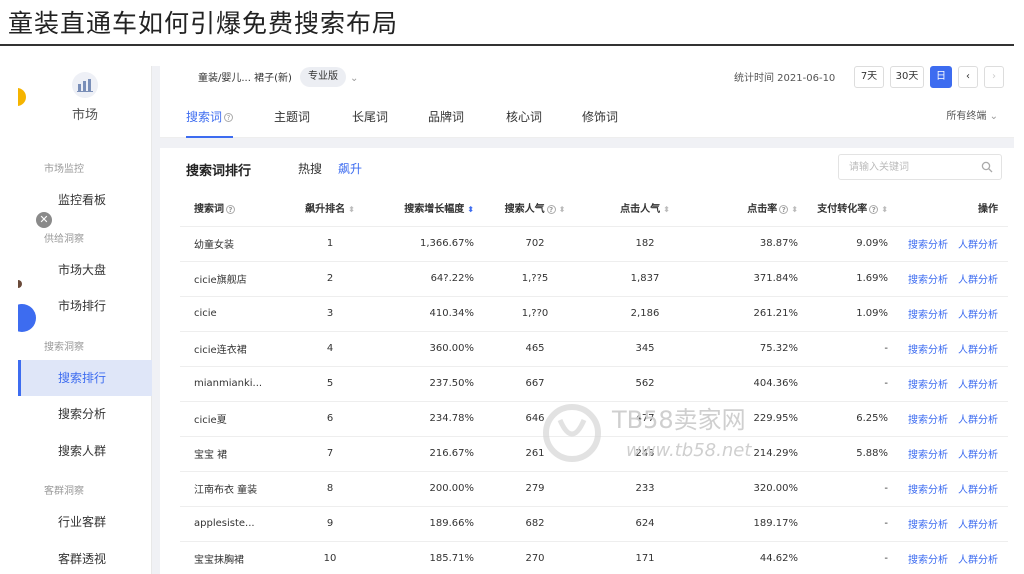 Image resolution: width=1024 pixels, height=574 pixels. What do you see at coordinates (245, 79) in the screenshot?
I see `category-selector: 童装/婴儿... 裙子(新)` at bounding box center [245, 79].